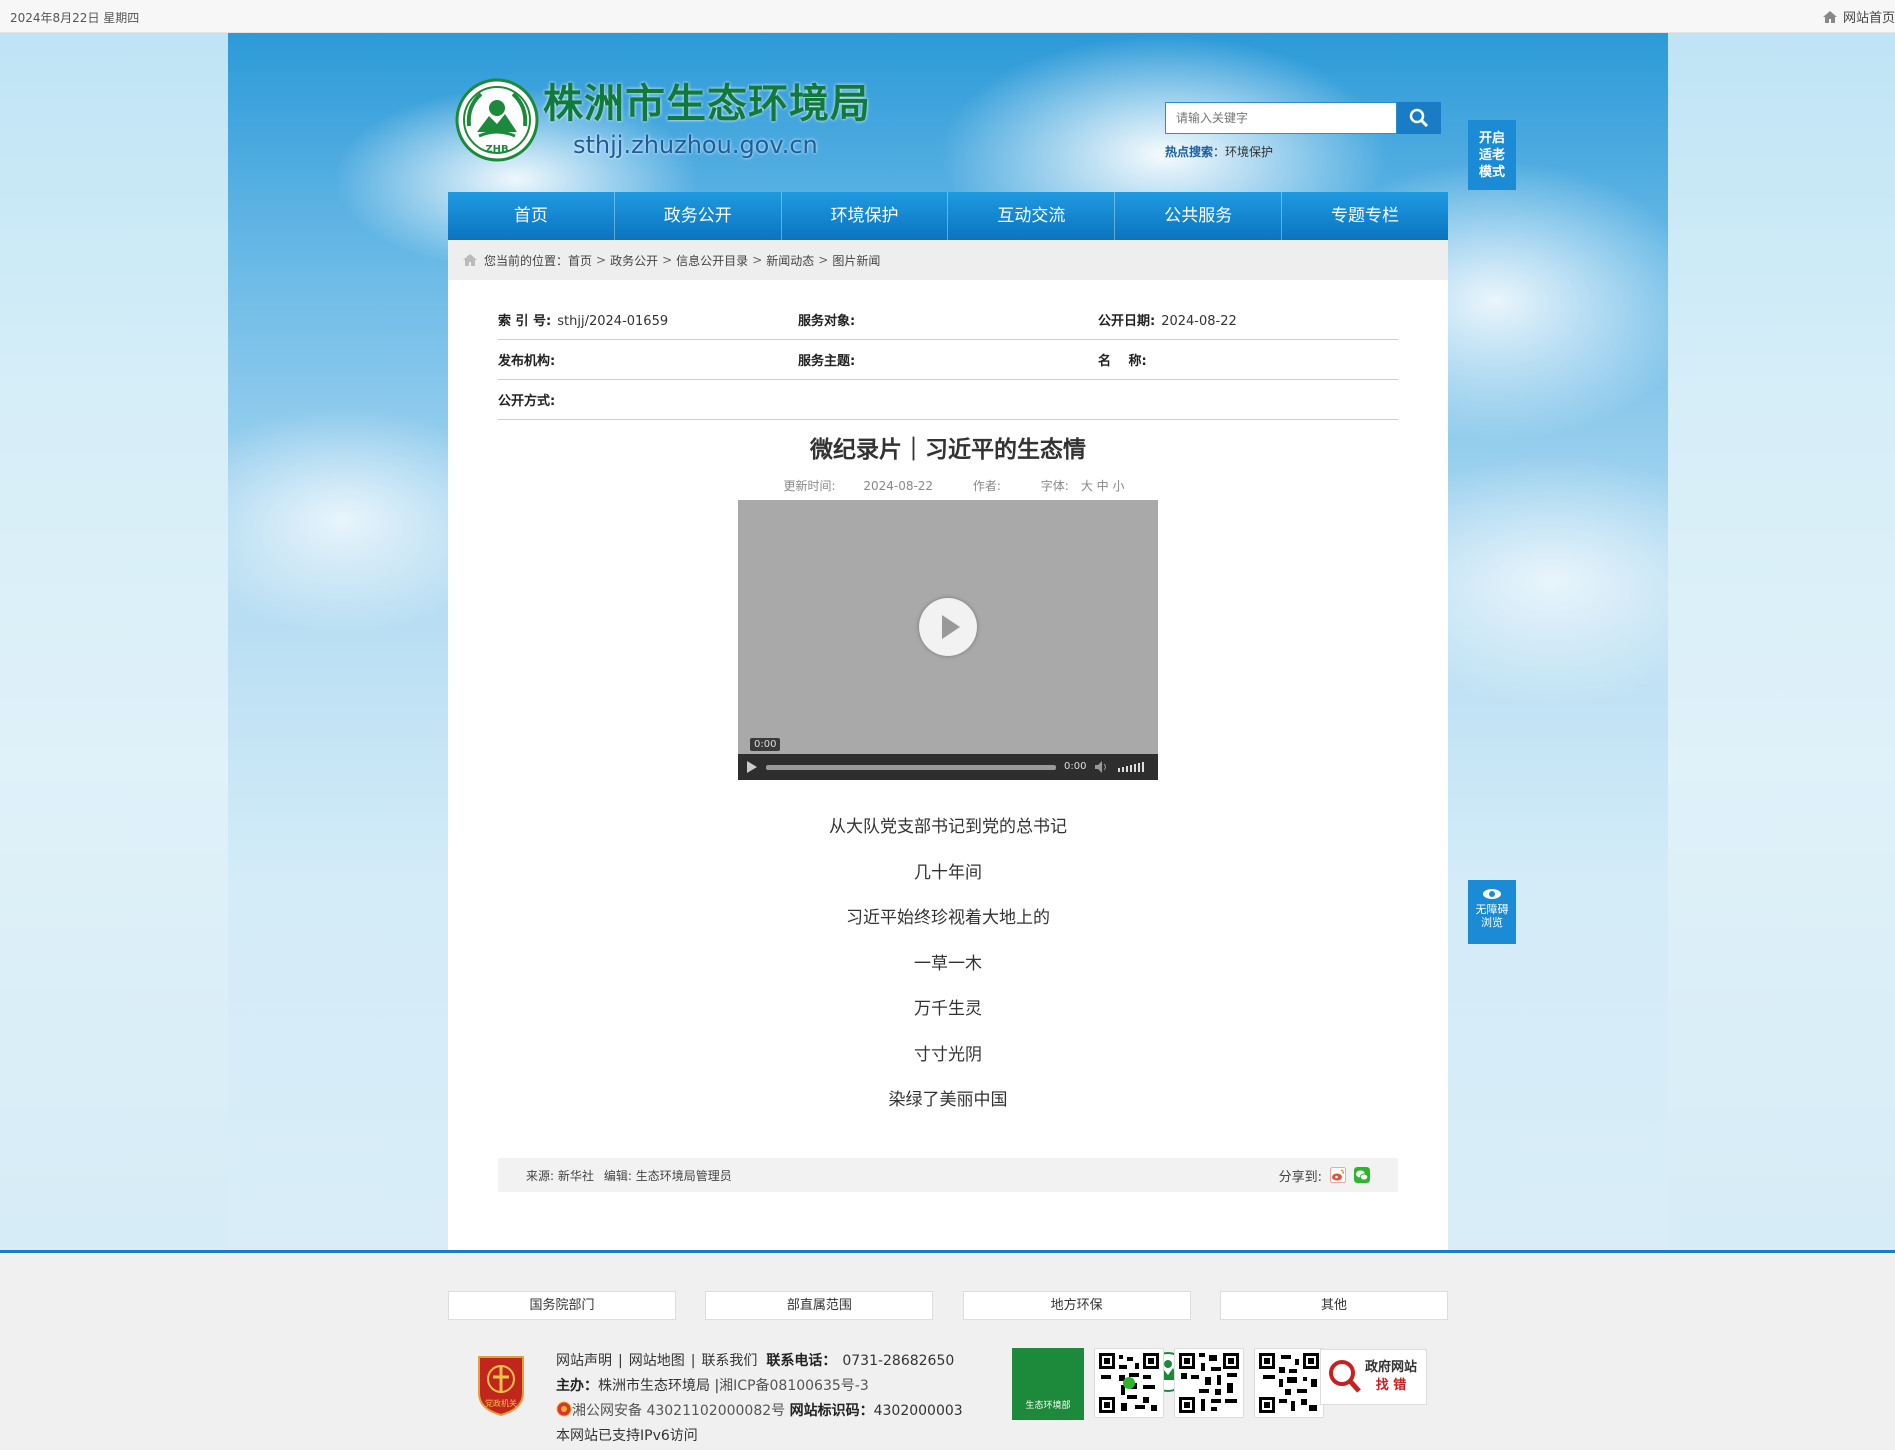 This screenshot has width=1895, height=1450. What do you see at coordinates (1131, 767) in the screenshot?
I see `volume-level` at bounding box center [1131, 767].